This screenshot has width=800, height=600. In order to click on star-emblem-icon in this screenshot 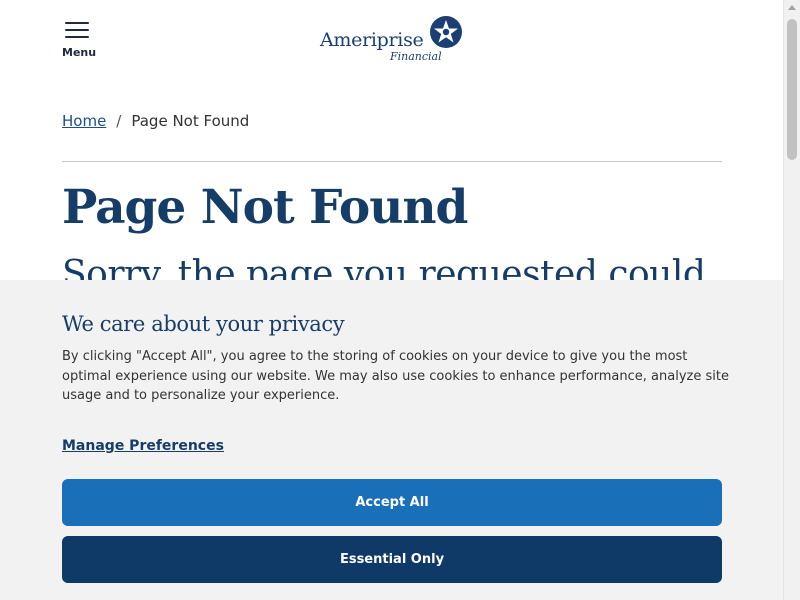, I will do `click(446, 32)`.